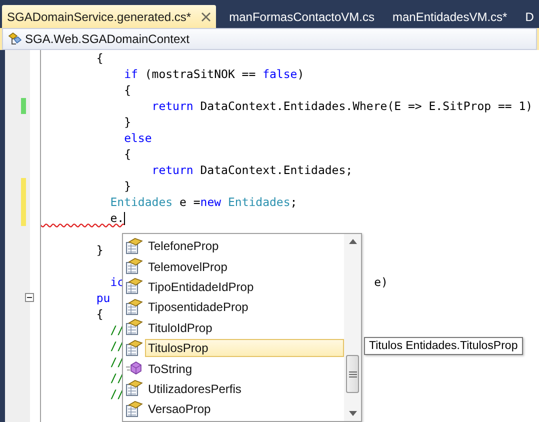  I want to click on code-line: Entidades e =new Entidades;, so click(203, 202).